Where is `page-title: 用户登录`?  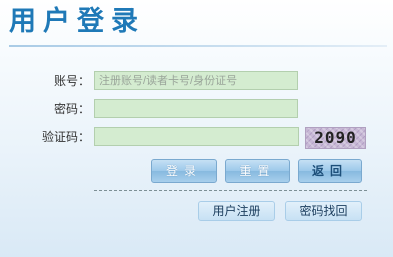
page-title: 用户登录 is located at coordinates (77, 21).